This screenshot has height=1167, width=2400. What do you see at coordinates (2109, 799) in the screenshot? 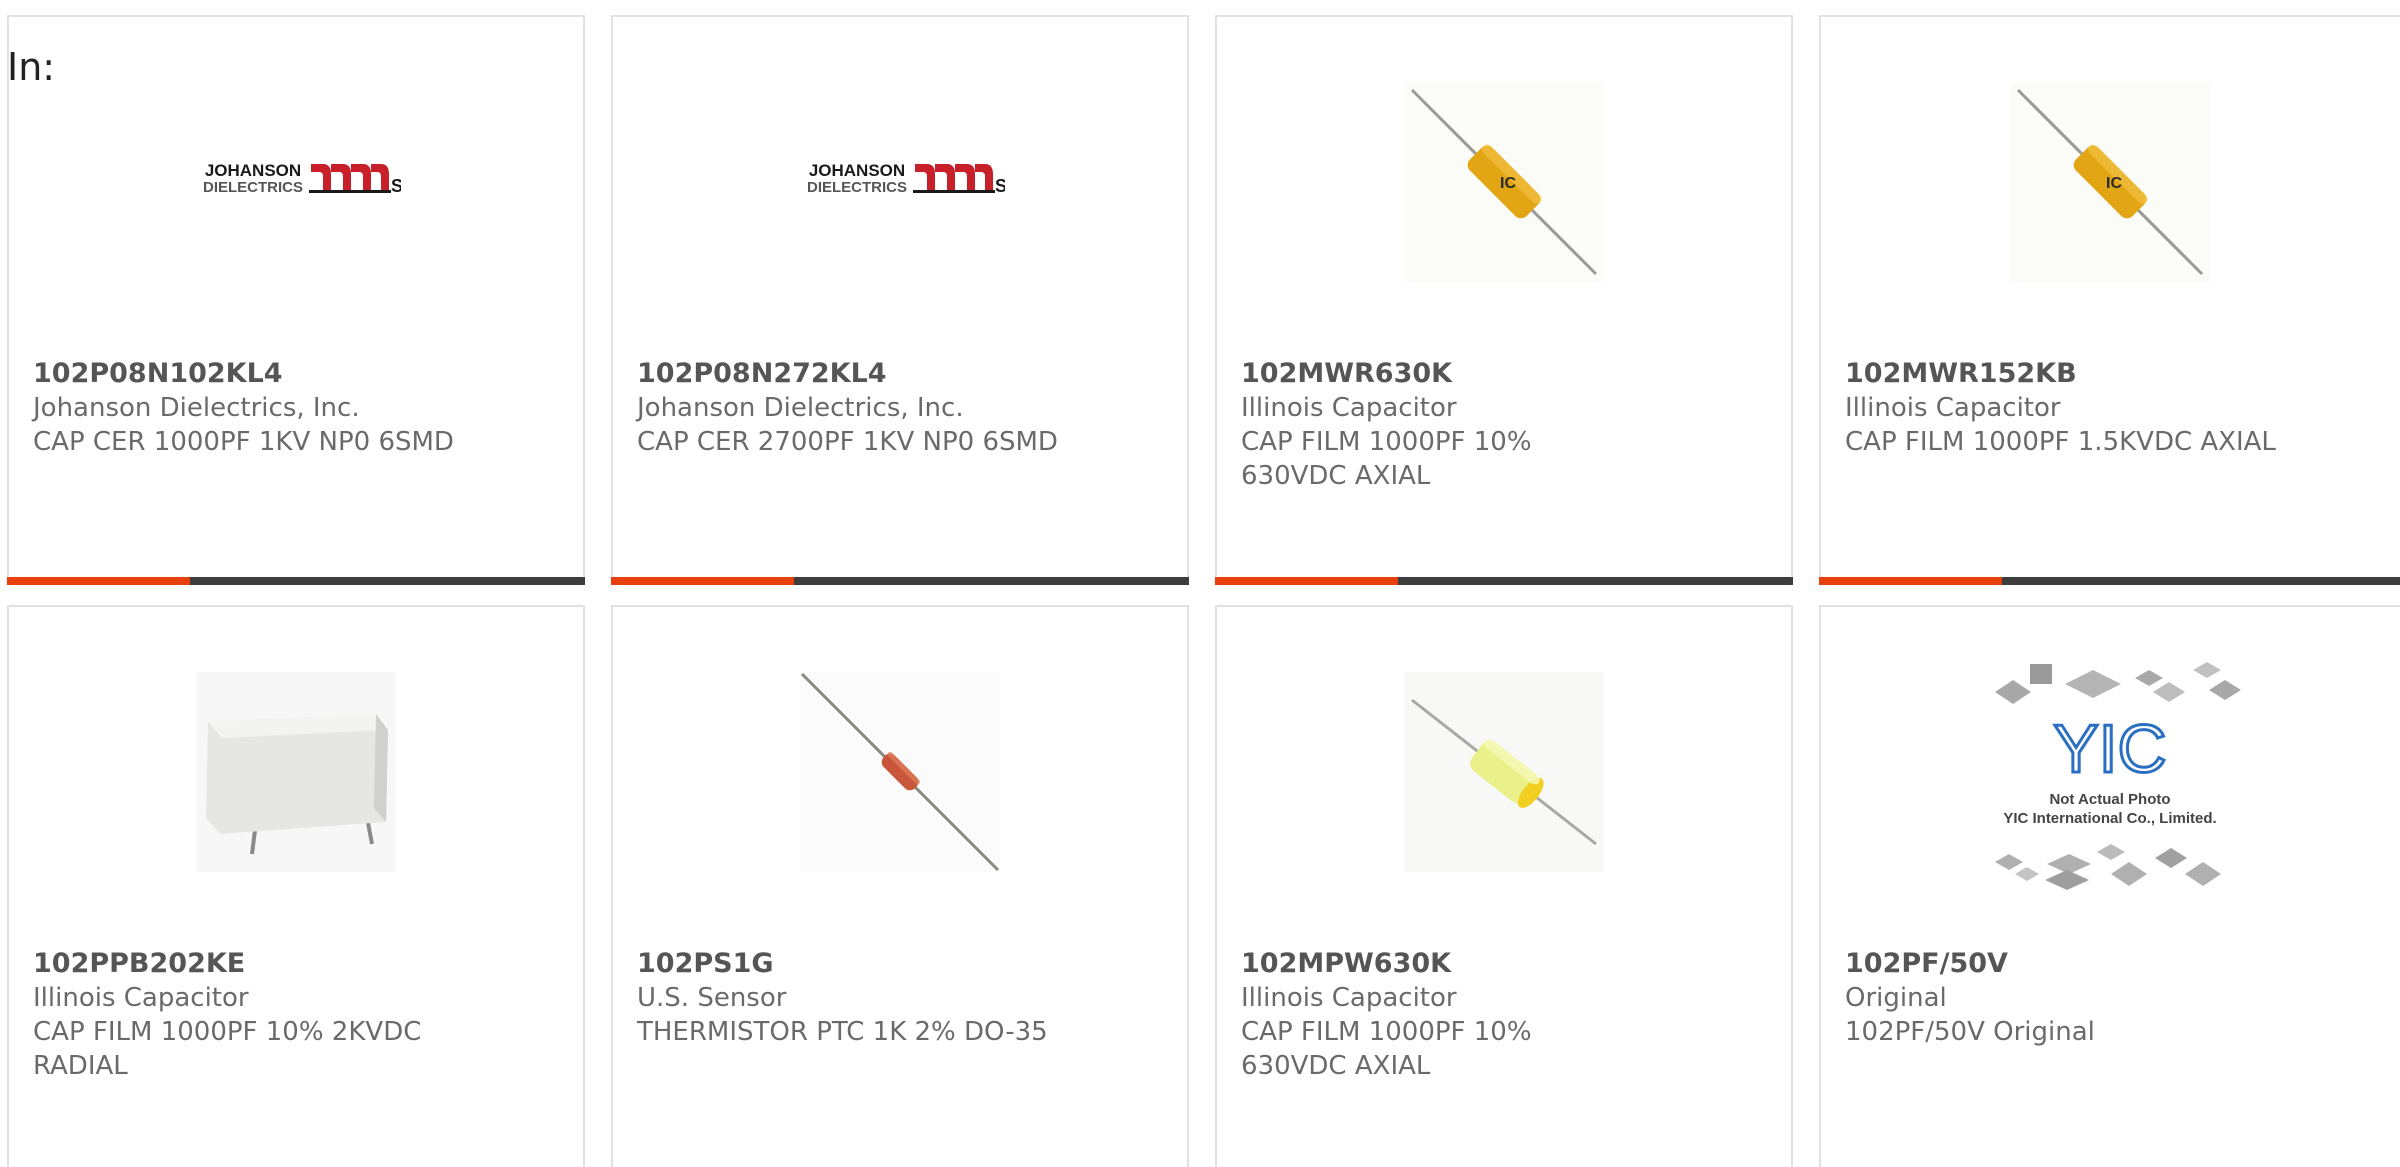
I see `placeholder-line1: Not Actual Photo` at bounding box center [2109, 799].